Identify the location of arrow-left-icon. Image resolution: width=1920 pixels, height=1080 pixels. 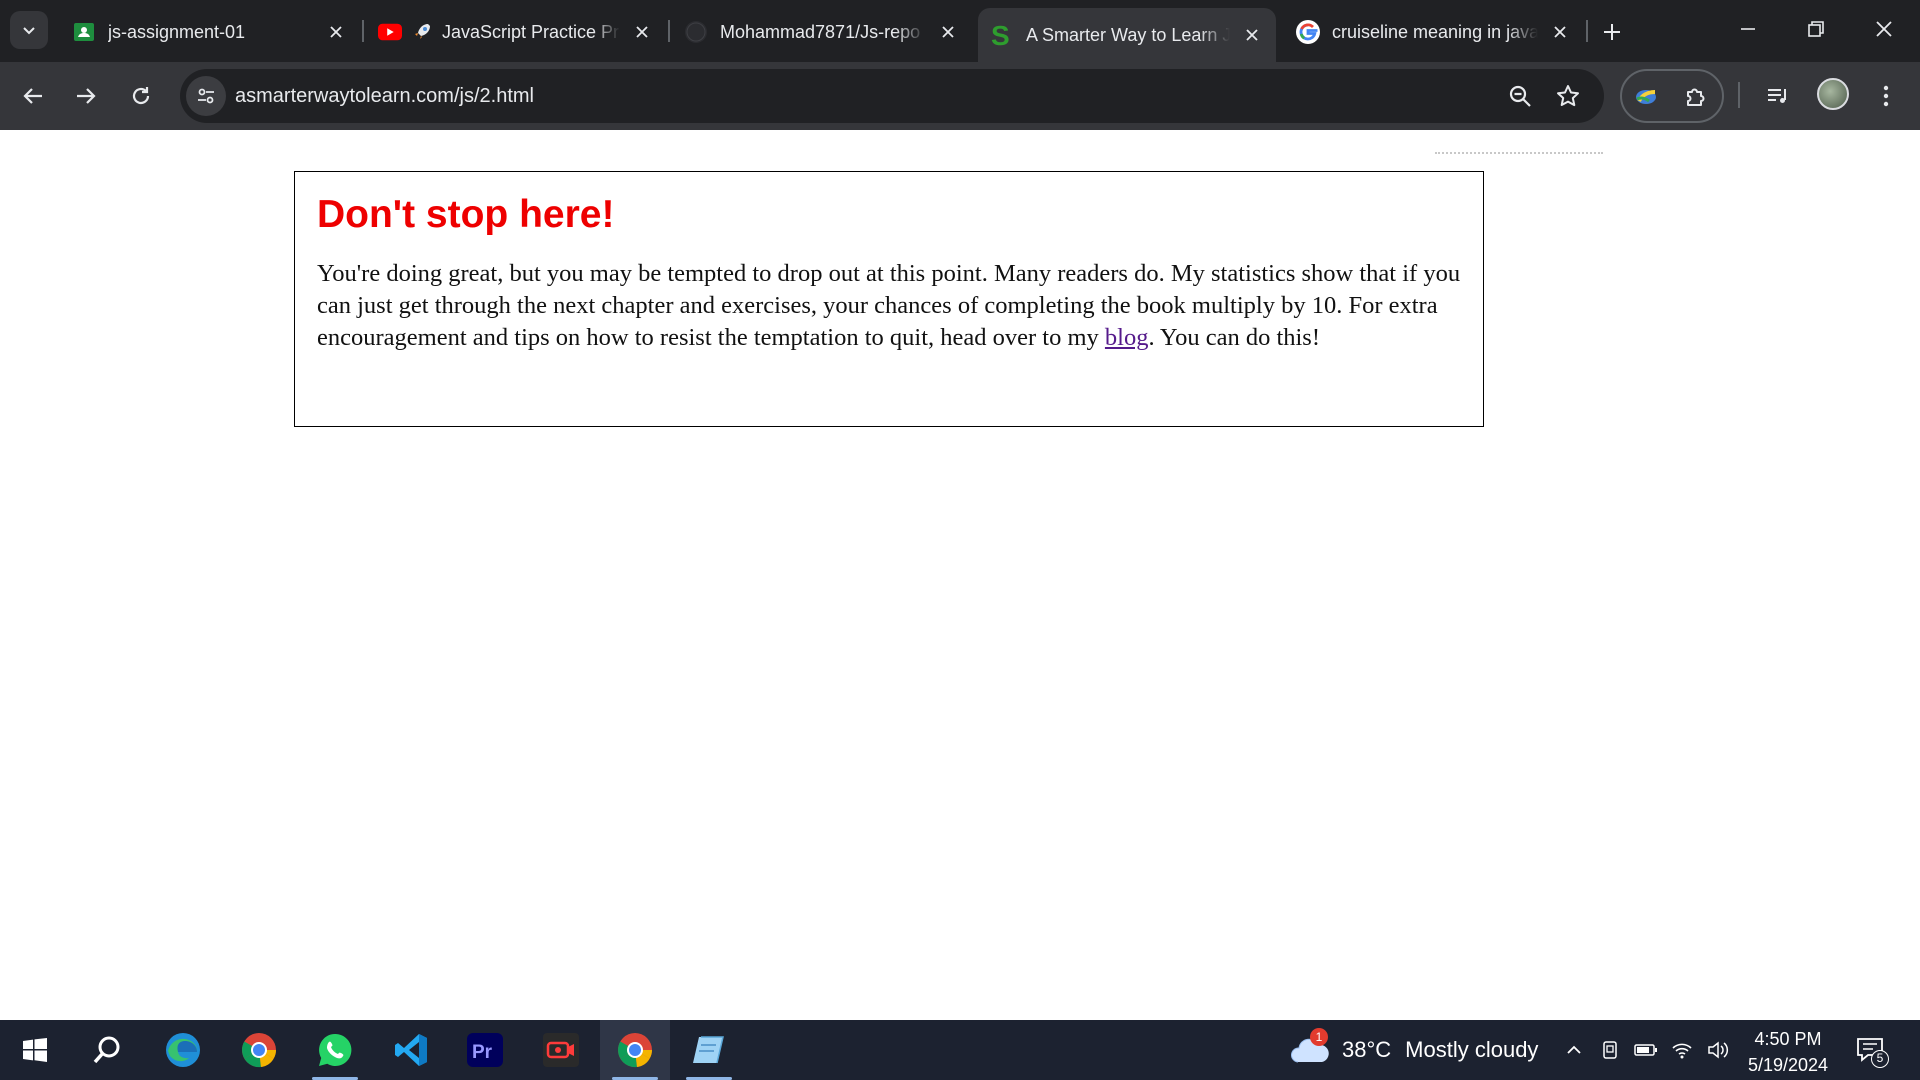
(32, 96).